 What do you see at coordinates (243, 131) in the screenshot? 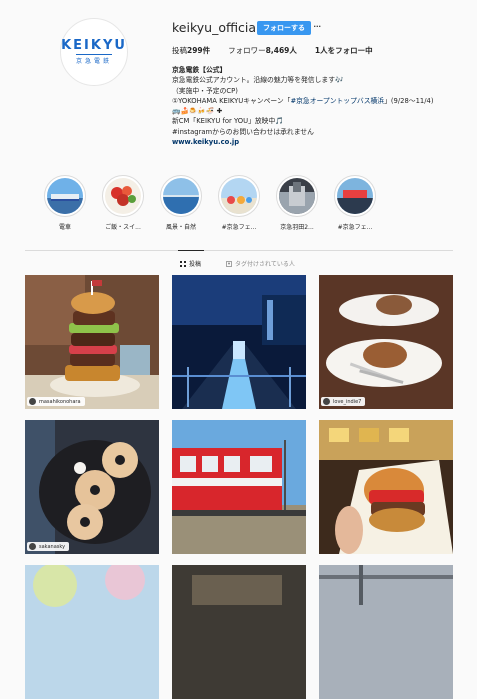
I see `bio-line: #instagramからのお問い合わせは承れません` at bounding box center [243, 131].